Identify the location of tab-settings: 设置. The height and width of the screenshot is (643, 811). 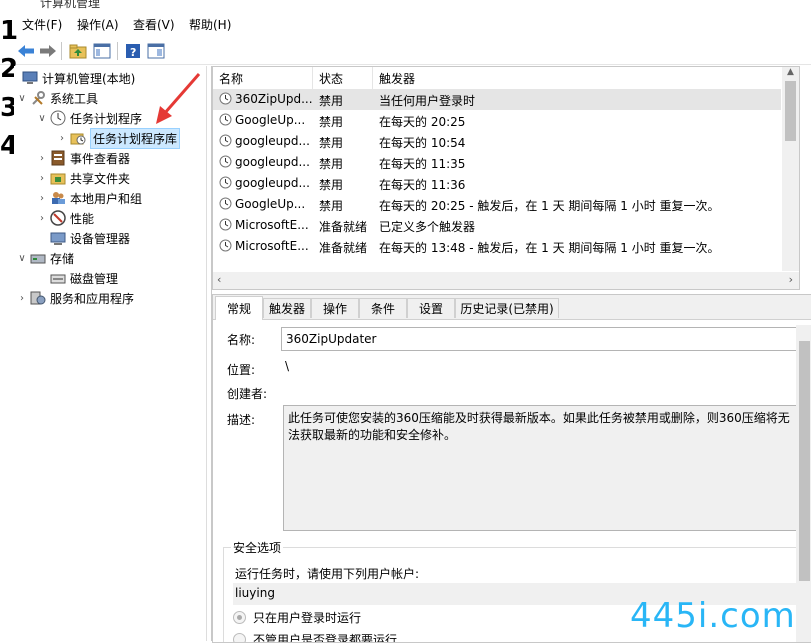
(431, 308).